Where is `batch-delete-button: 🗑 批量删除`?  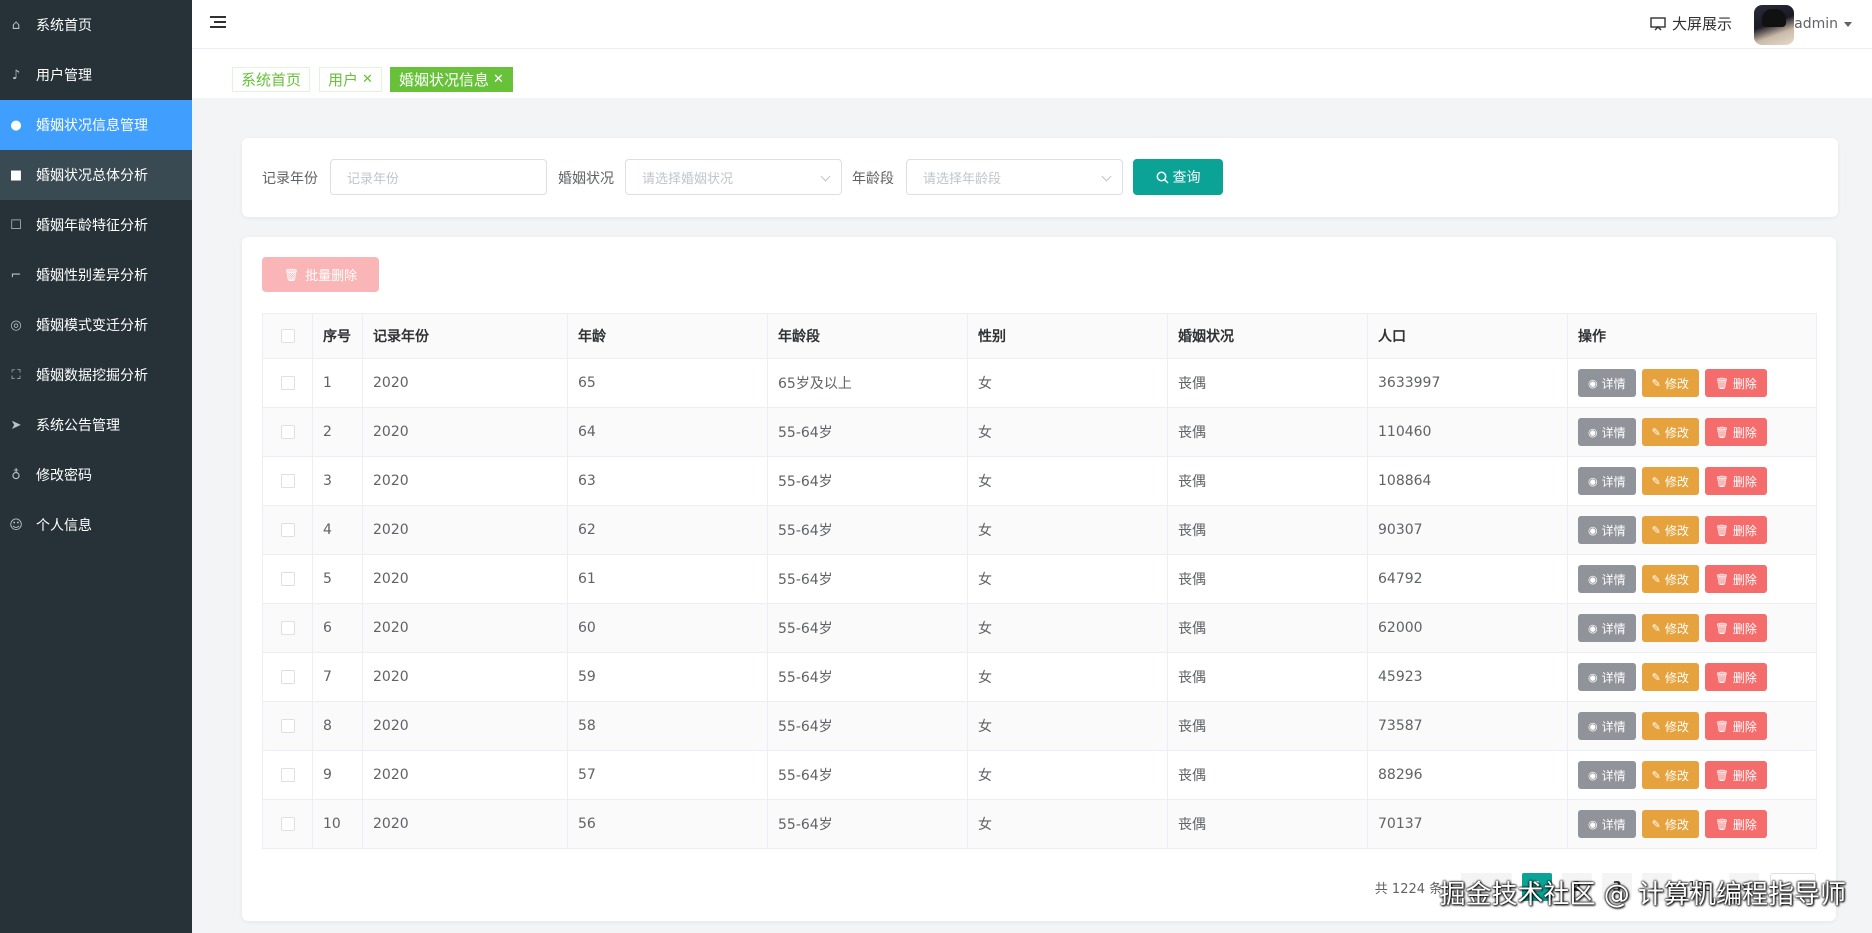
batch-delete-button: 🗑 批量删除 is located at coordinates (320, 274).